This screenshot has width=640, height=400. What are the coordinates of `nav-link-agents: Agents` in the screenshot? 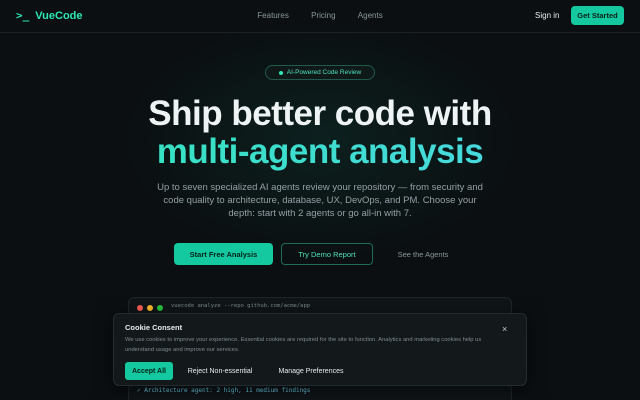 It's located at (370, 15).